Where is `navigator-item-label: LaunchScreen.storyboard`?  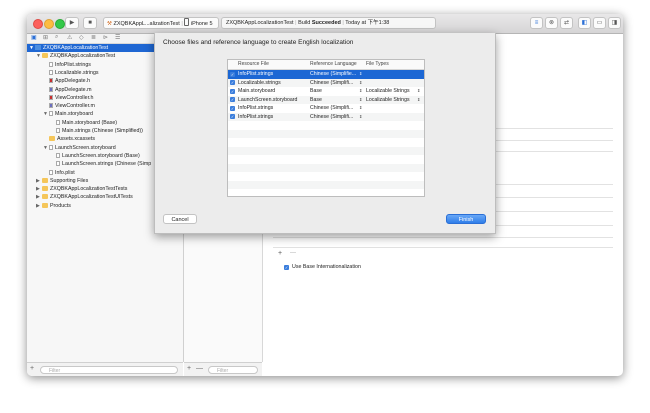
navigator-item-label: LaunchScreen.storyboard is located at coordinates (85, 147).